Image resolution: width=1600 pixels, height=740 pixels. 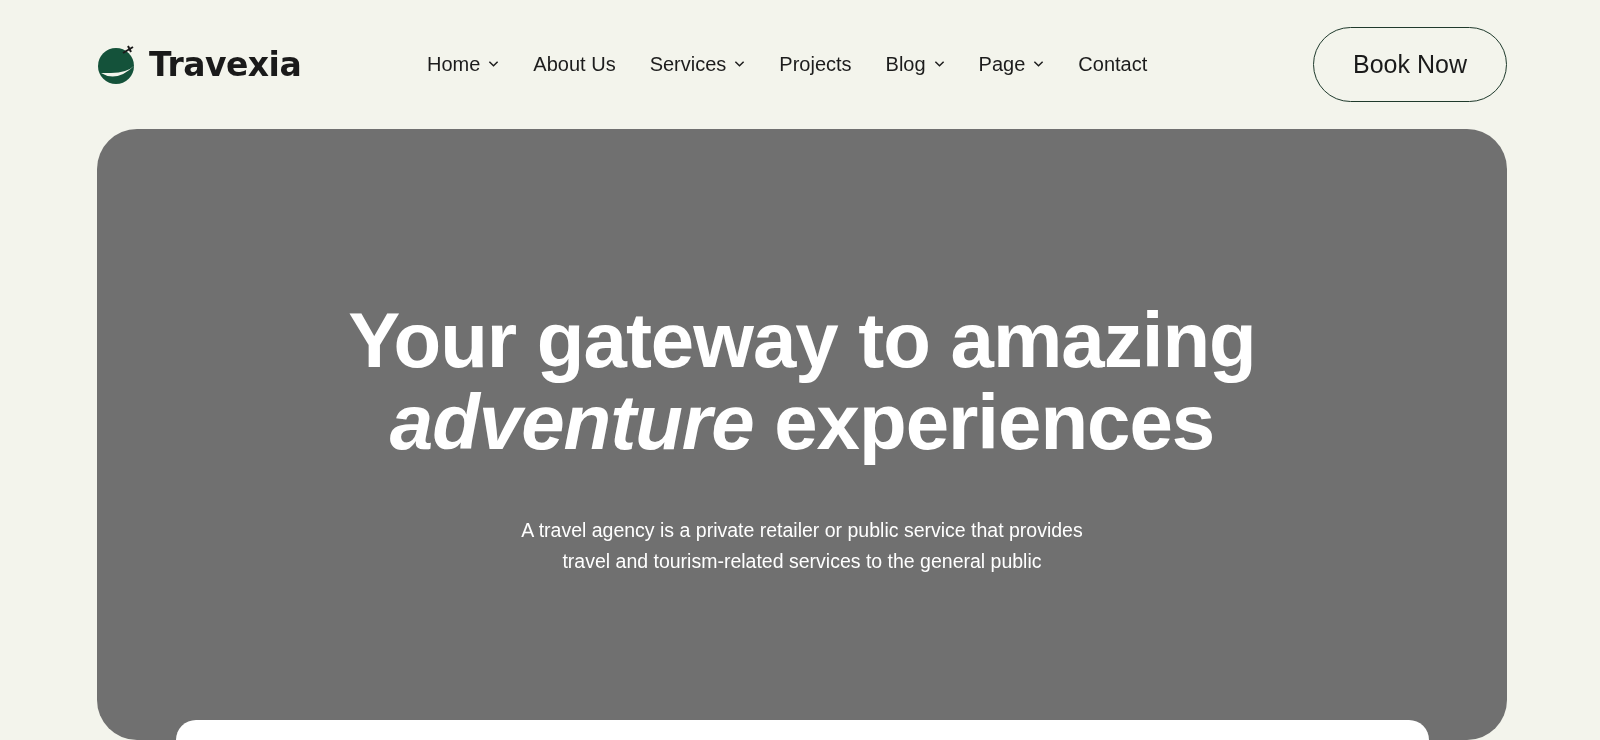 What do you see at coordinates (225, 64) in the screenshot?
I see `logo-text: Travexia` at bounding box center [225, 64].